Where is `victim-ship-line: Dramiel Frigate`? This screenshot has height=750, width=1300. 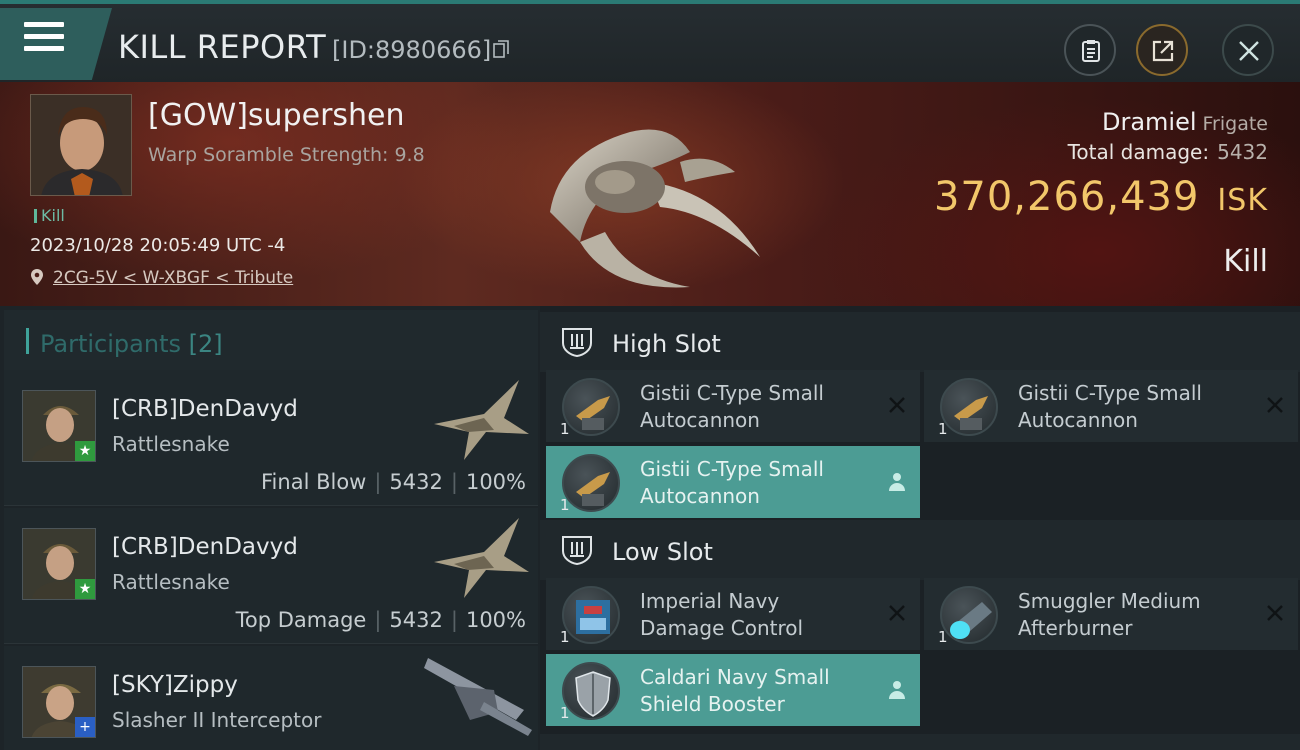 victim-ship-line: Dramiel Frigate is located at coordinates (1185, 122).